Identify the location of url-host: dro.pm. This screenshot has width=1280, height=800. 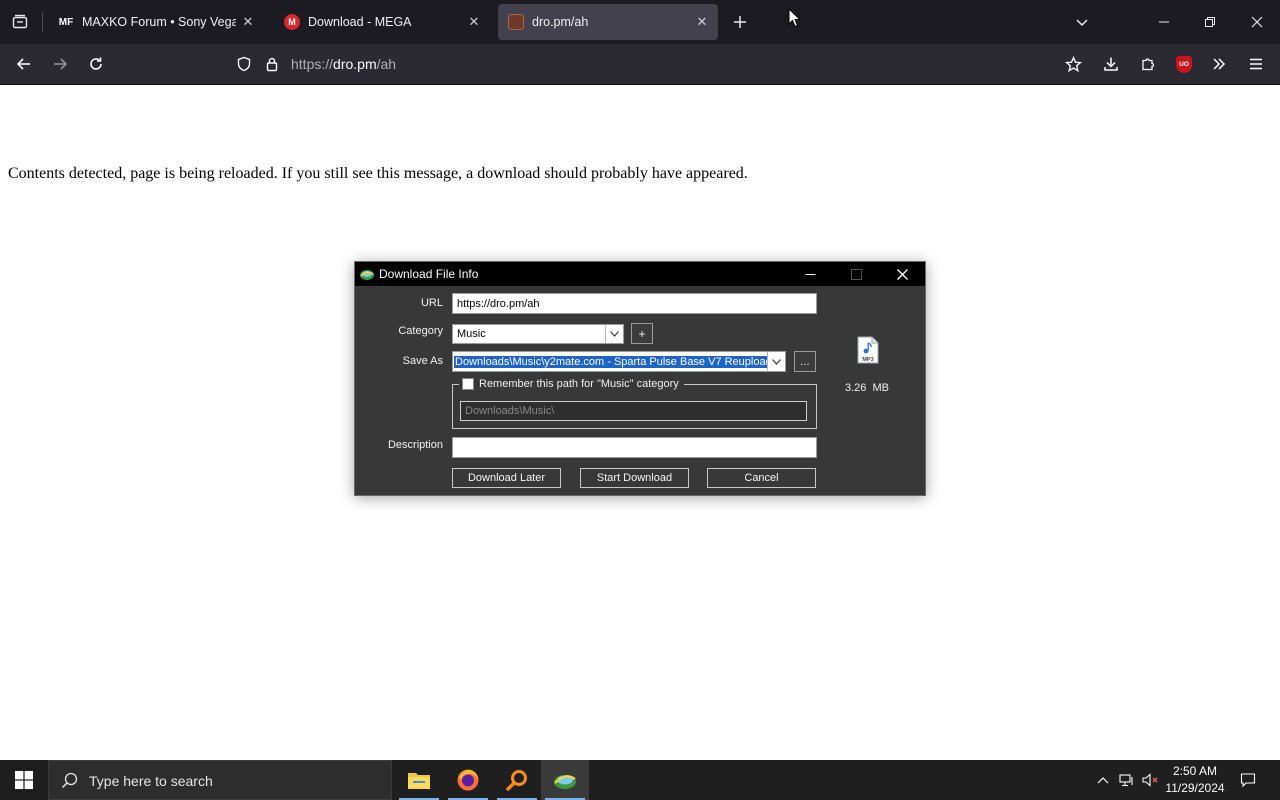
(355, 64).